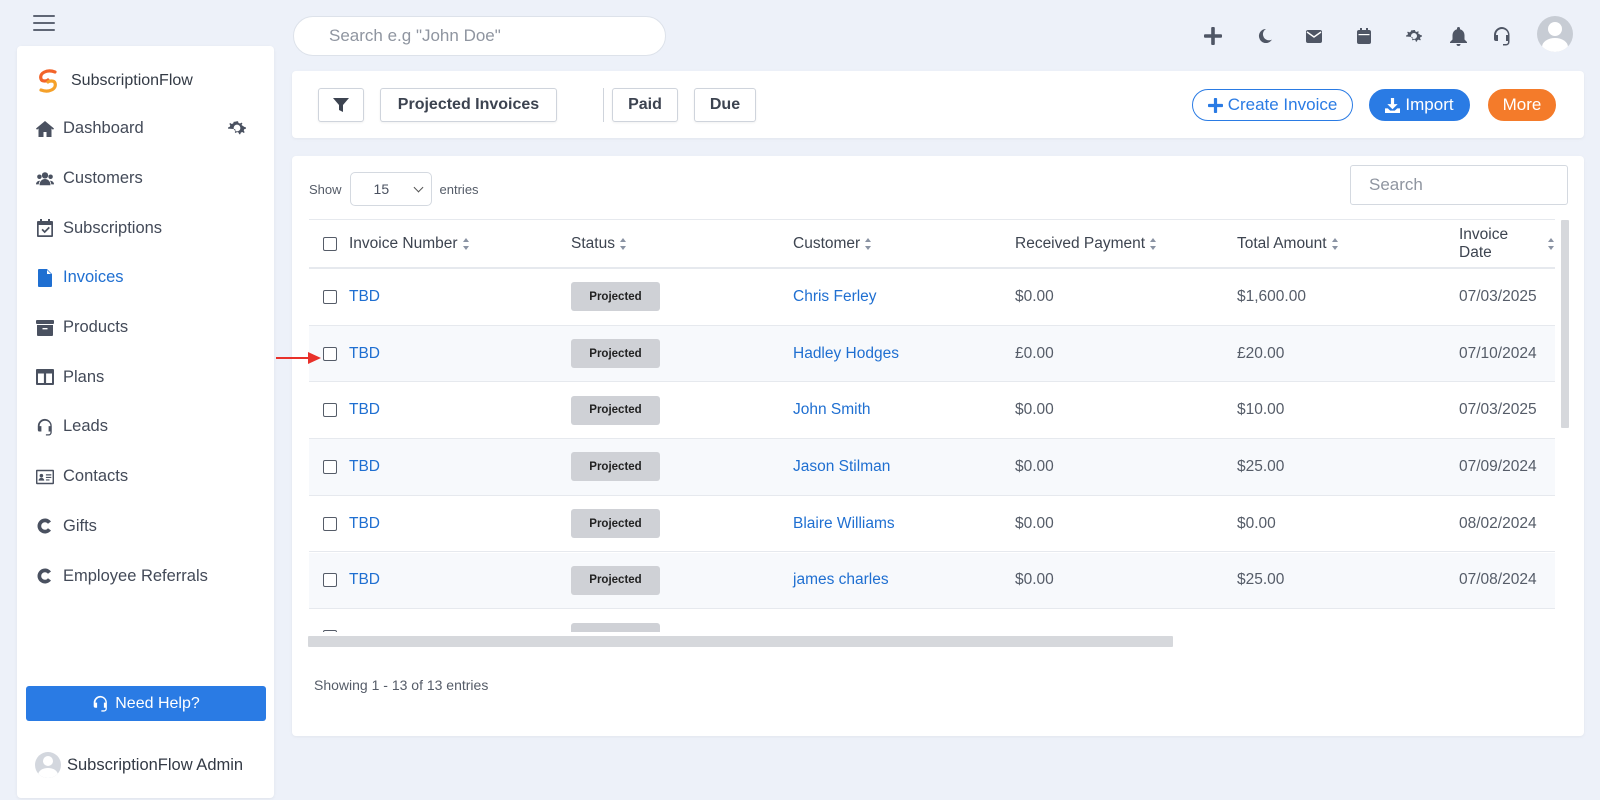 This screenshot has height=800, width=1600. What do you see at coordinates (401, 685) in the screenshot?
I see `table-info: Showing 1 - 13 of 13 entries` at bounding box center [401, 685].